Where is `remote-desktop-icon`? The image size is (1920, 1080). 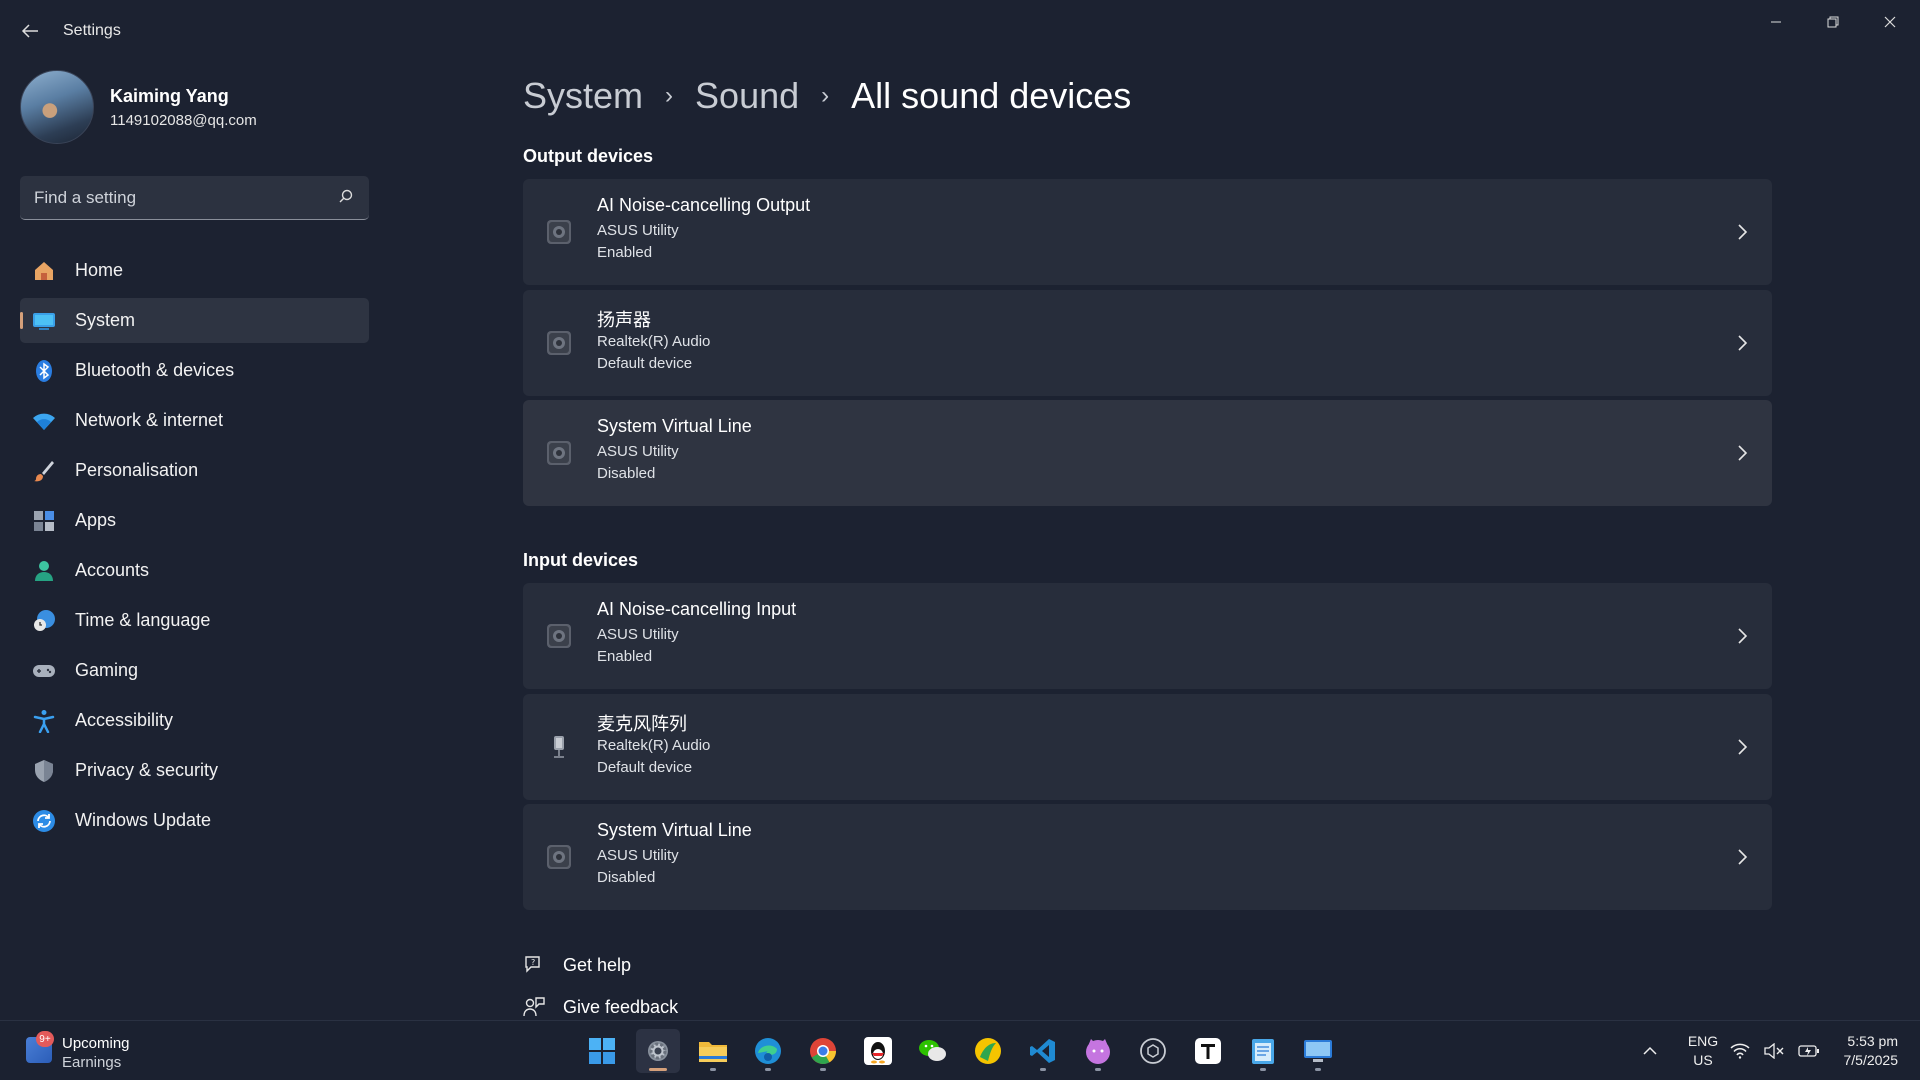
remote-desktop-icon is located at coordinates (1318, 1051).